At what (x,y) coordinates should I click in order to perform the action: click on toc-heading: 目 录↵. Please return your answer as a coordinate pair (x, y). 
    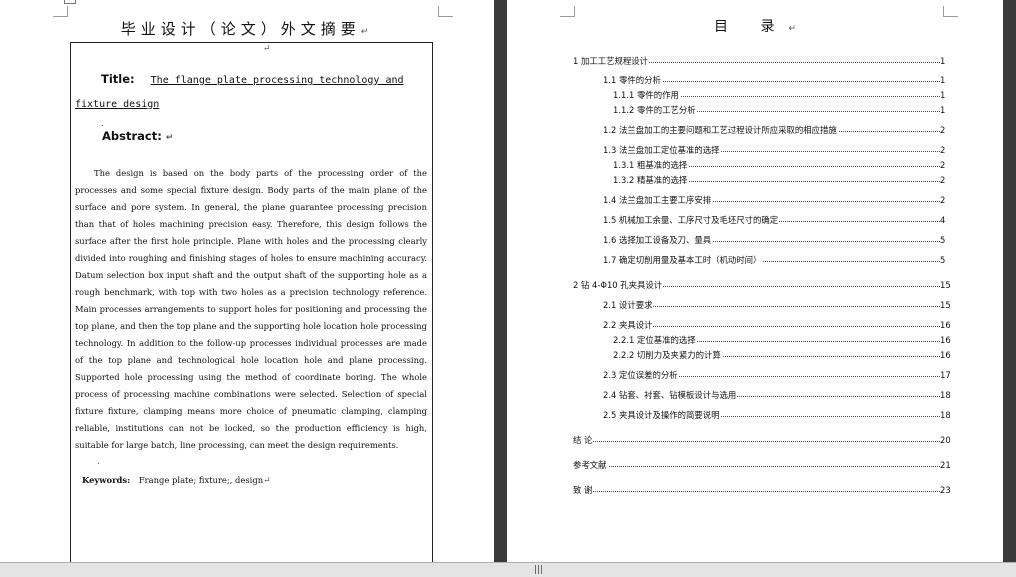
    Looking at the image, I should click on (755, 27).